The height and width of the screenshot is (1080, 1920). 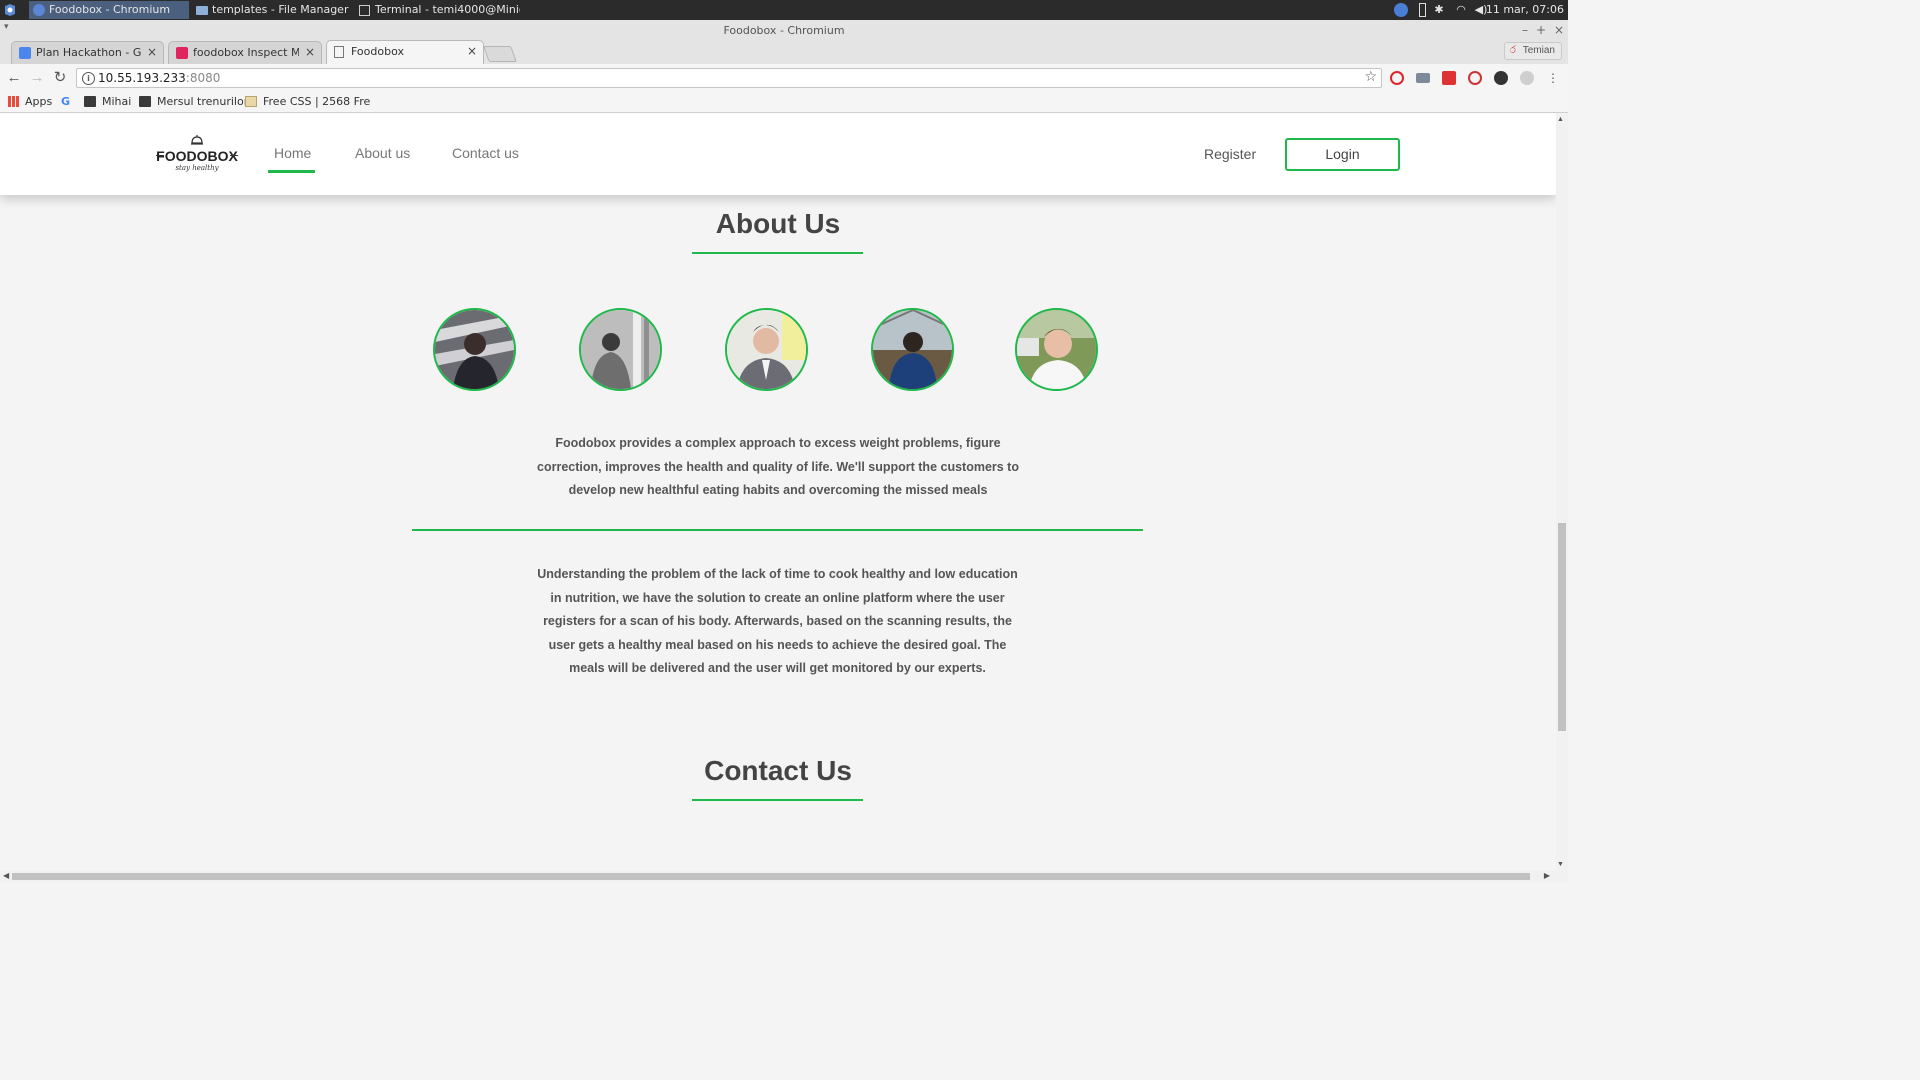 I want to click on info-icon: i, so click(x=88, y=78).